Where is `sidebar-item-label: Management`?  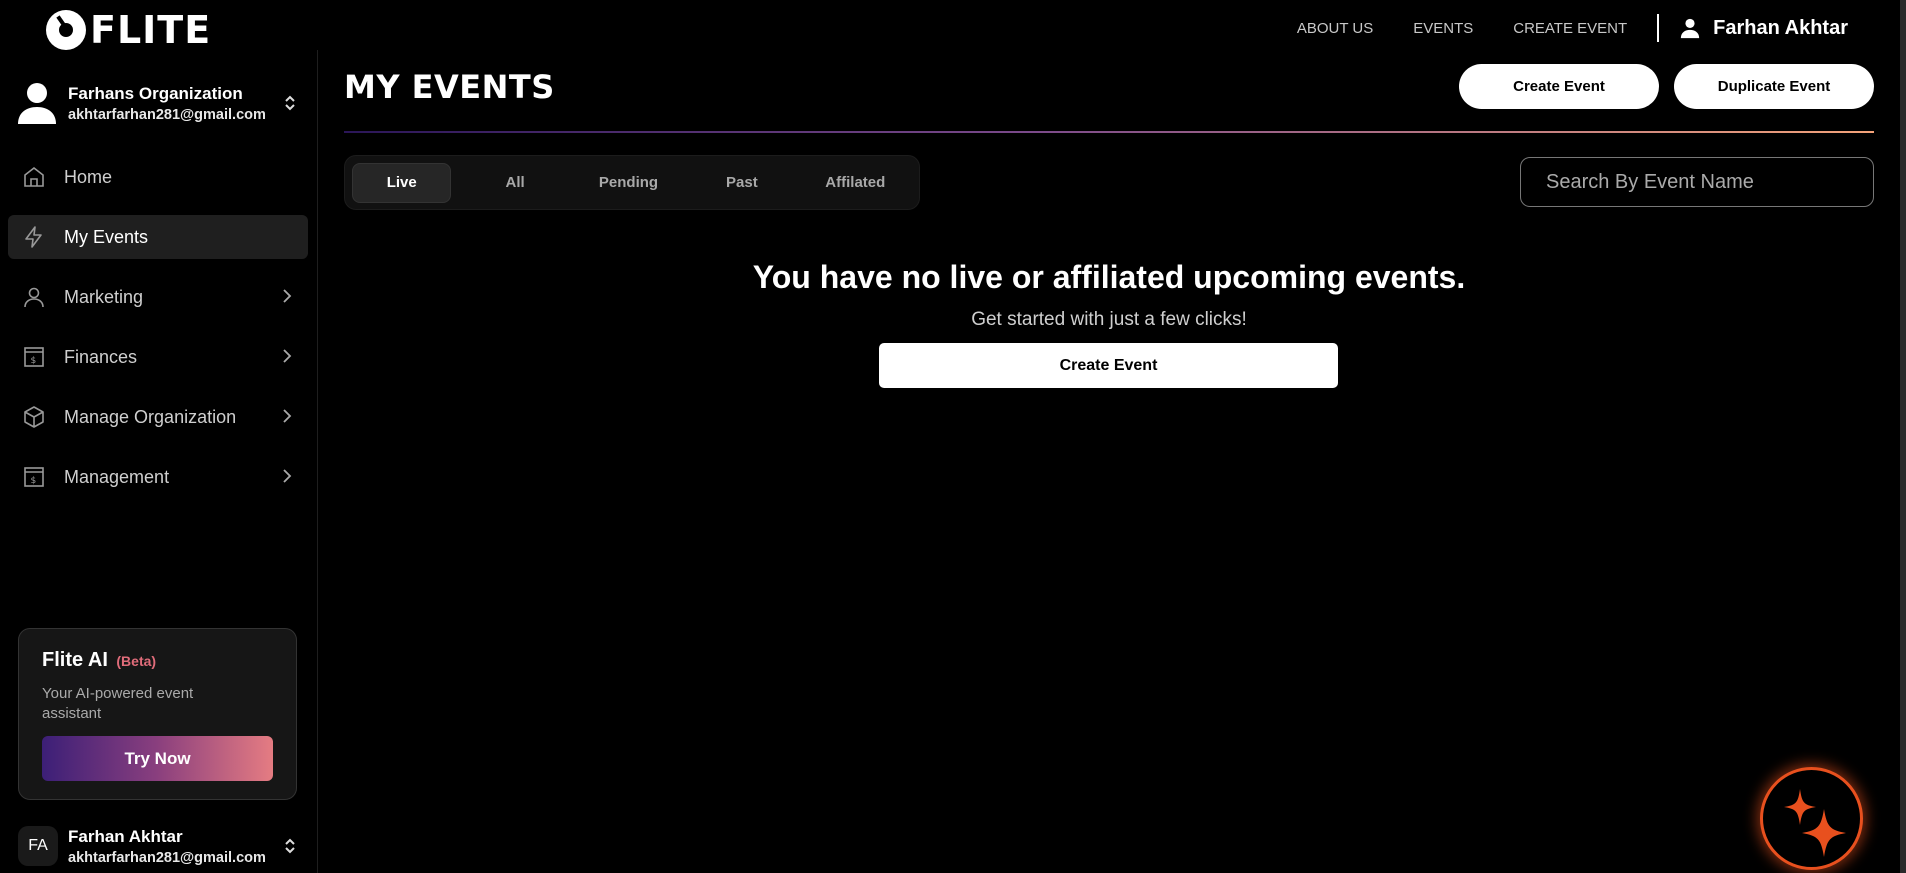
sidebar-item-label: Management is located at coordinates (117, 476).